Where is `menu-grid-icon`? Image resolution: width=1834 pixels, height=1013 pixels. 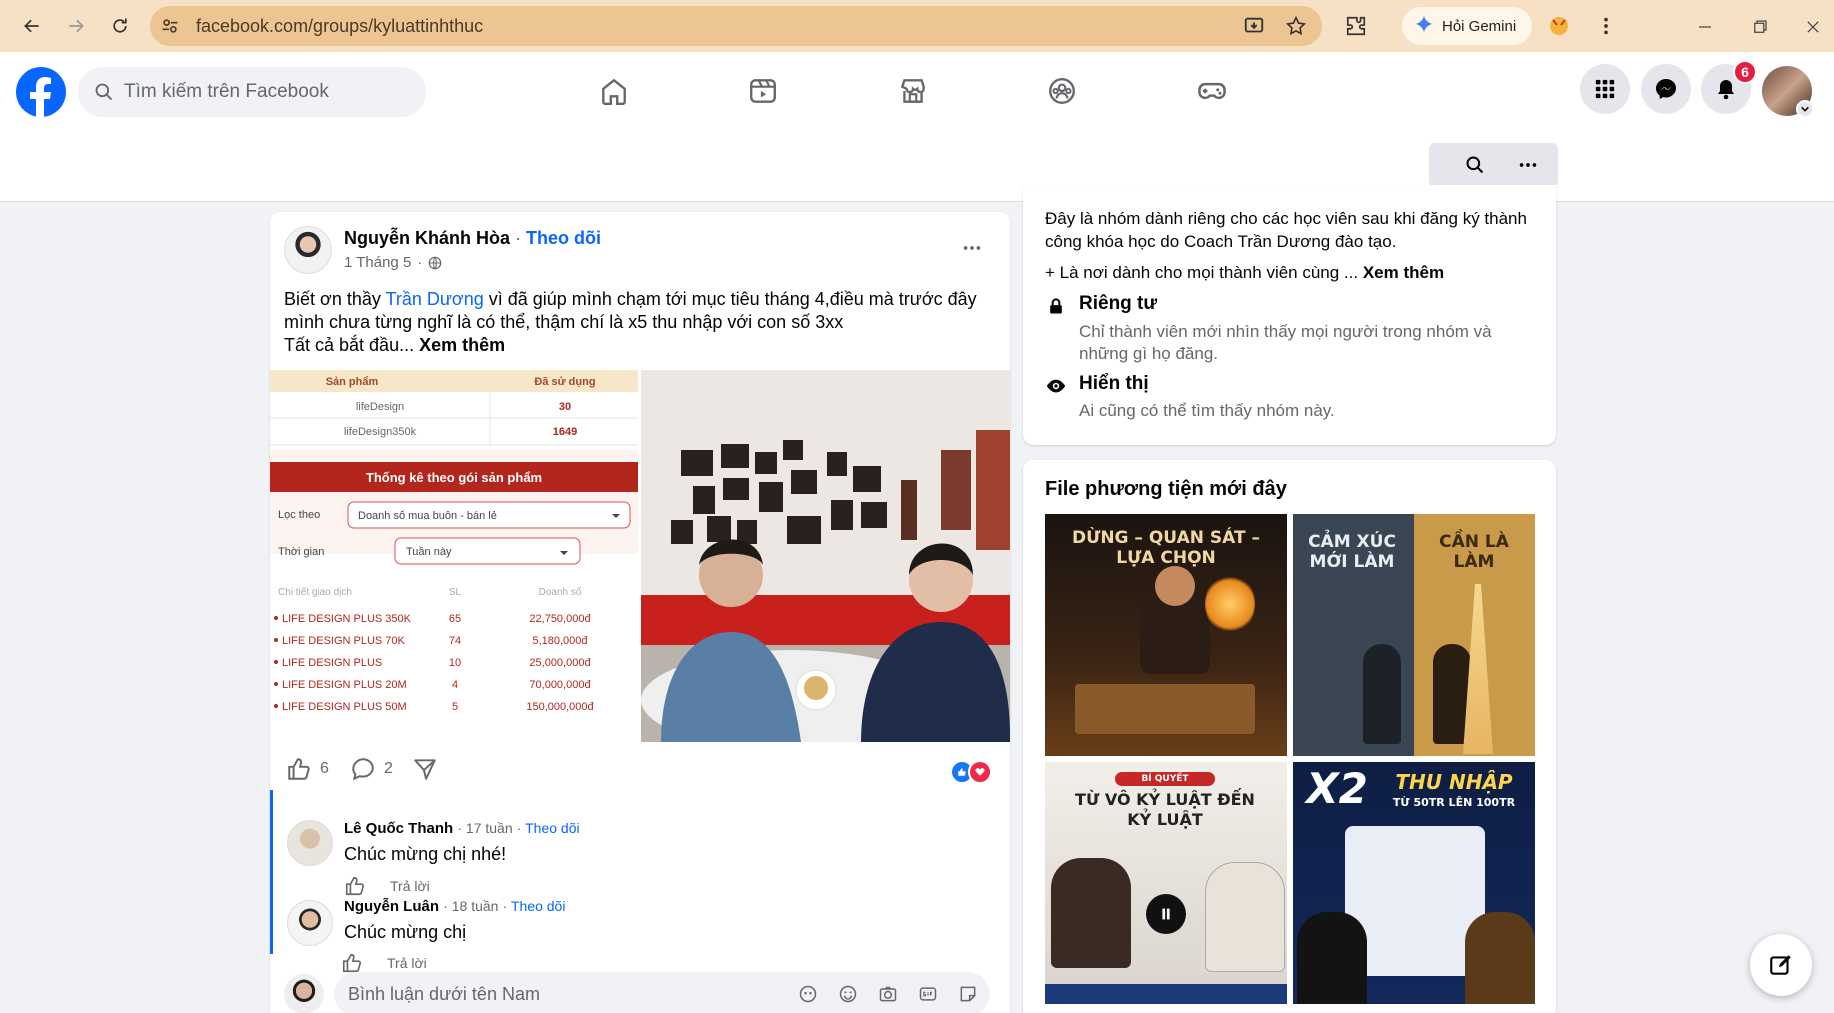
menu-grid-icon is located at coordinates (1605, 89).